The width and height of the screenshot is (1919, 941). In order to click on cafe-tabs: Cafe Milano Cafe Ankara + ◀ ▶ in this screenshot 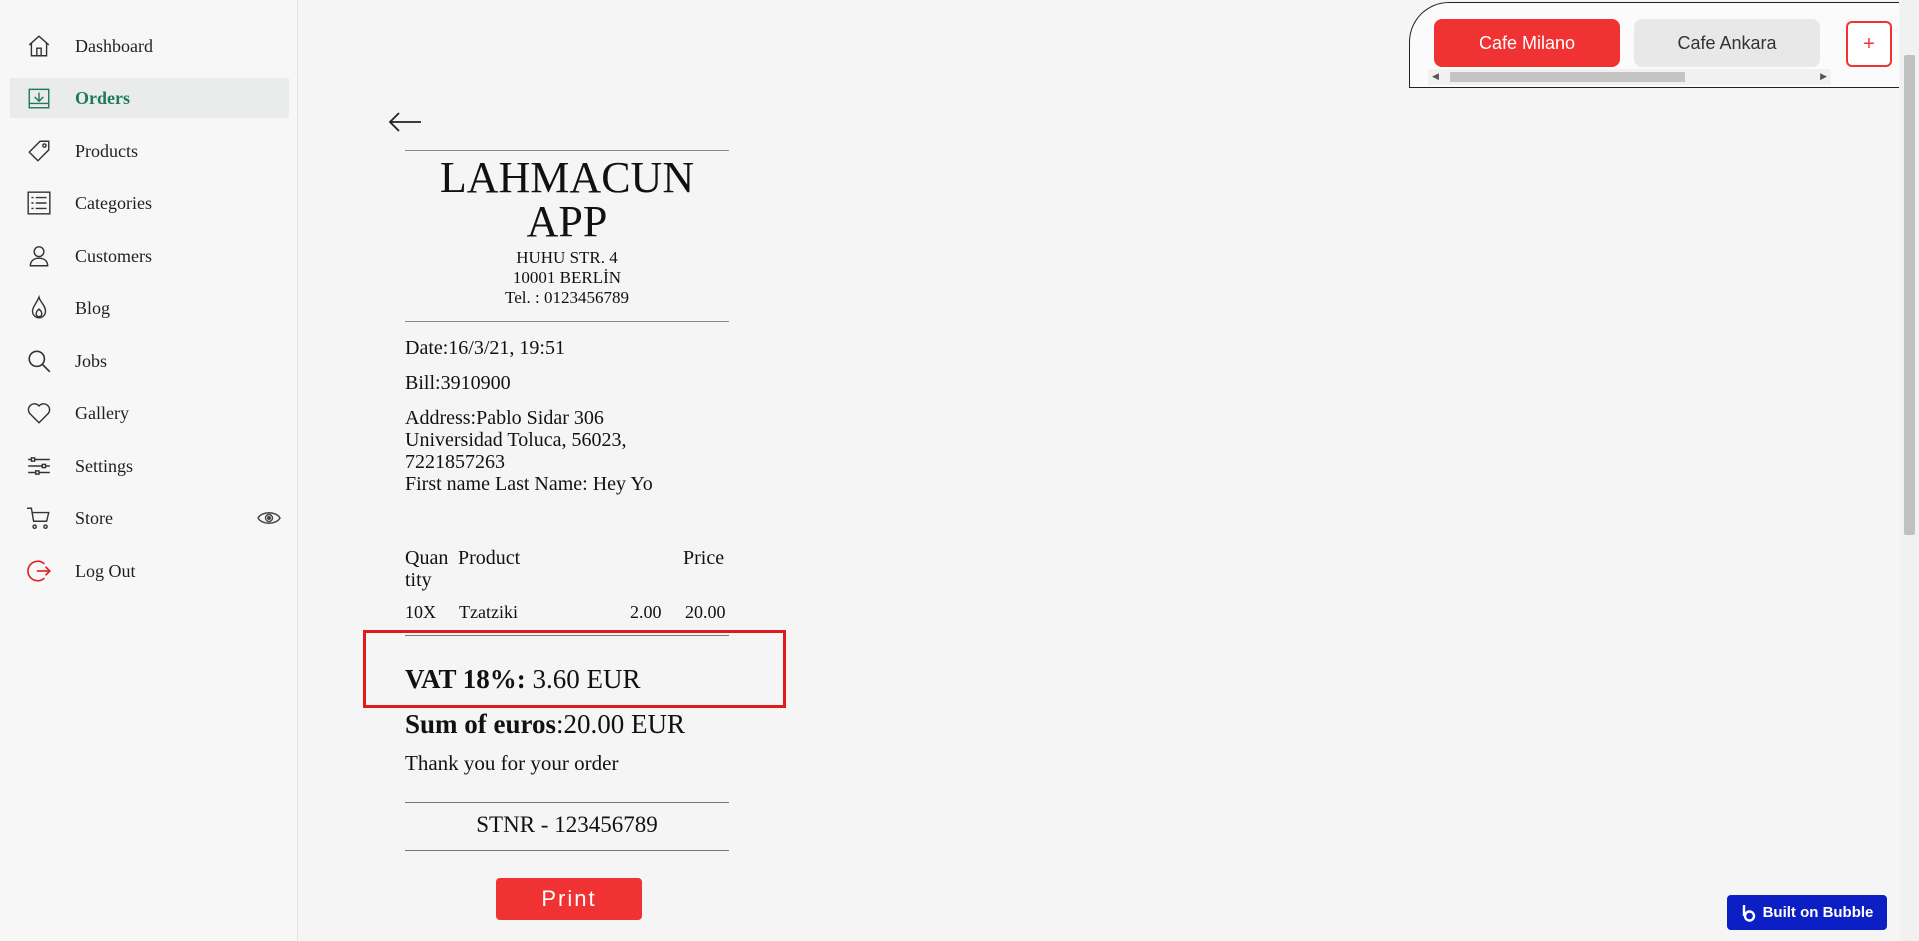, I will do `click(1654, 45)`.